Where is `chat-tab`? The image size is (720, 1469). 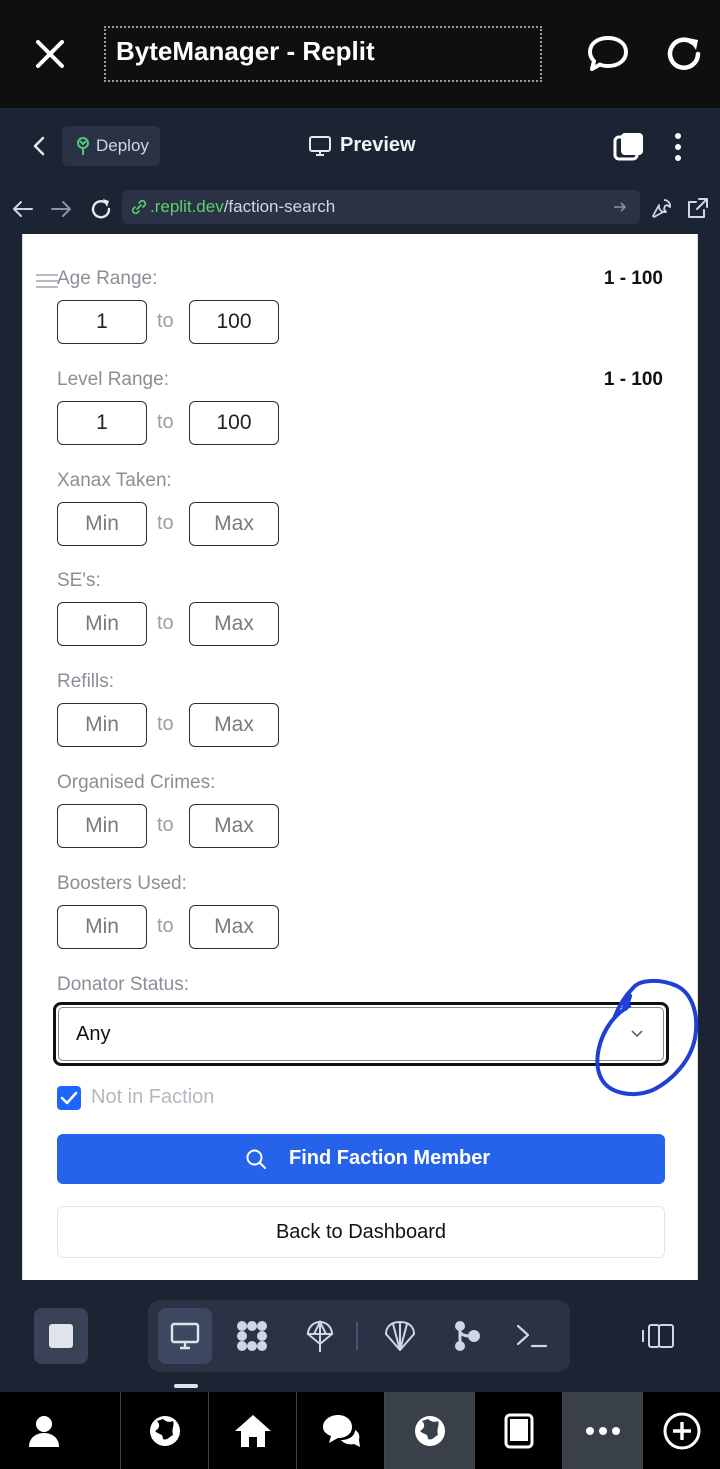
chat-tab is located at coordinates (340, 1430).